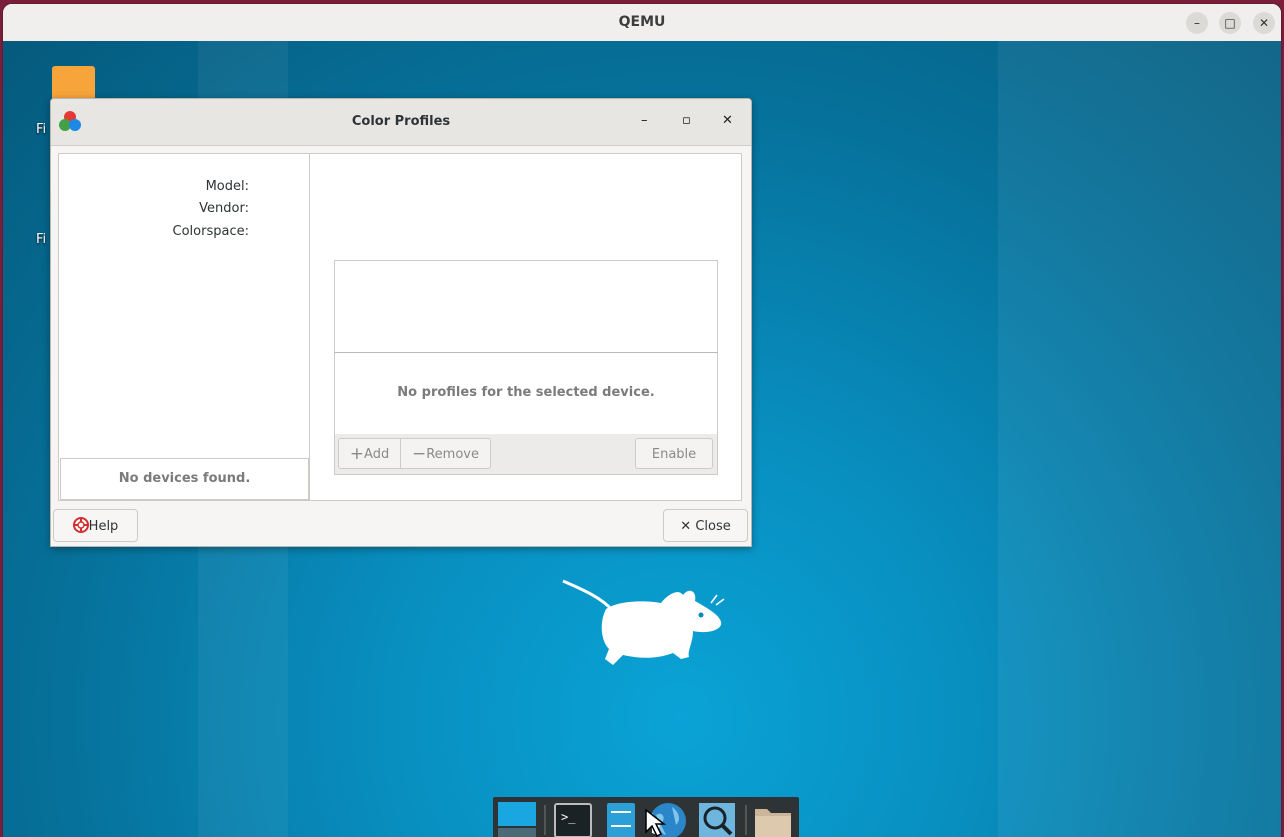 This screenshot has width=1284, height=837. Describe the element at coordinates (644, 120) in the screenshot. I see `dialog-minimize-button: –` at that location.